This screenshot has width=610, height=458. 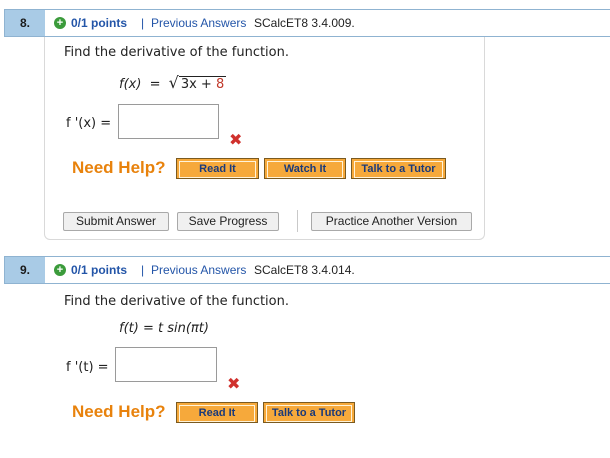 What do you see at coordinates (155, 84) in the screenshot?
I see `equals-sign: =` at bounding box center [155, 84].